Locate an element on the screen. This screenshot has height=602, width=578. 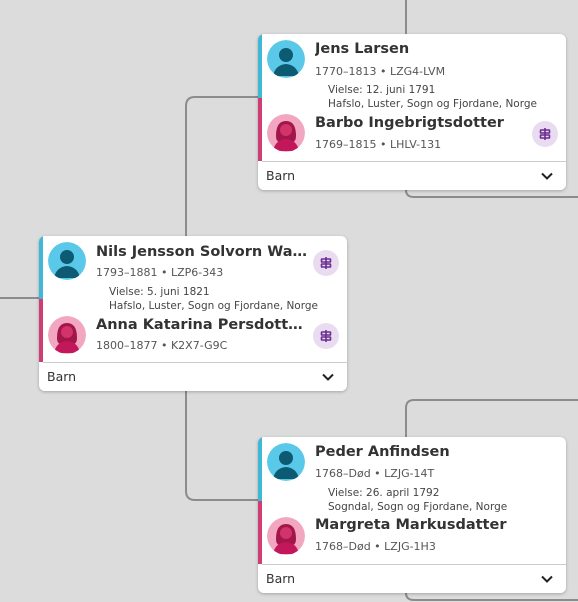
wife-meta: 1769–1815 • LHLV-131 is located at coordinates (378, 144).